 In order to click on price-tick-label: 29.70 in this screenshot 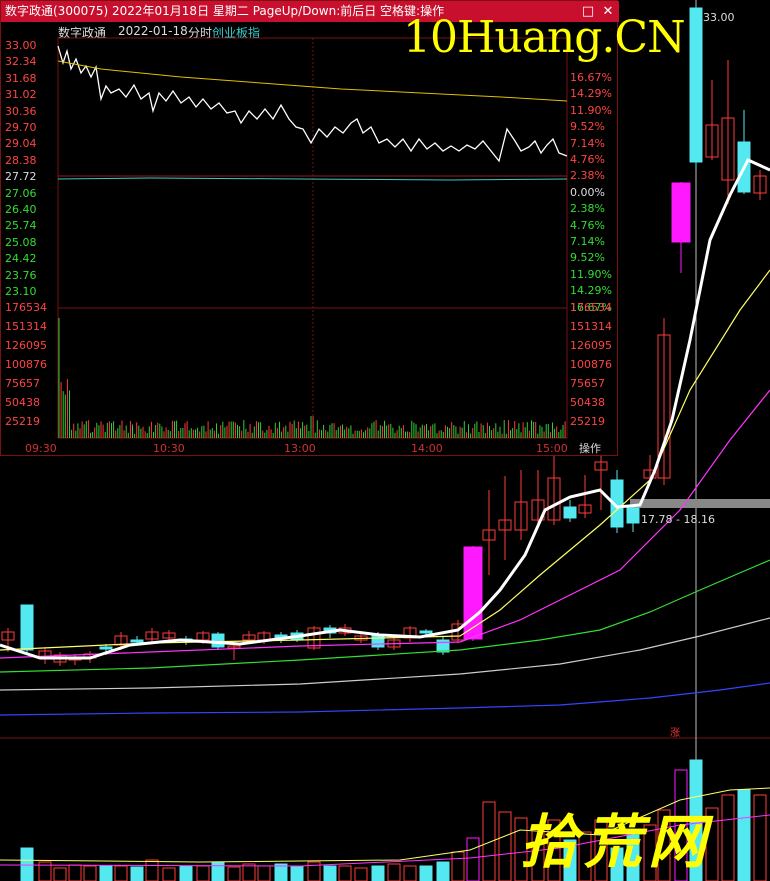, I will do `click(21, 127)`.